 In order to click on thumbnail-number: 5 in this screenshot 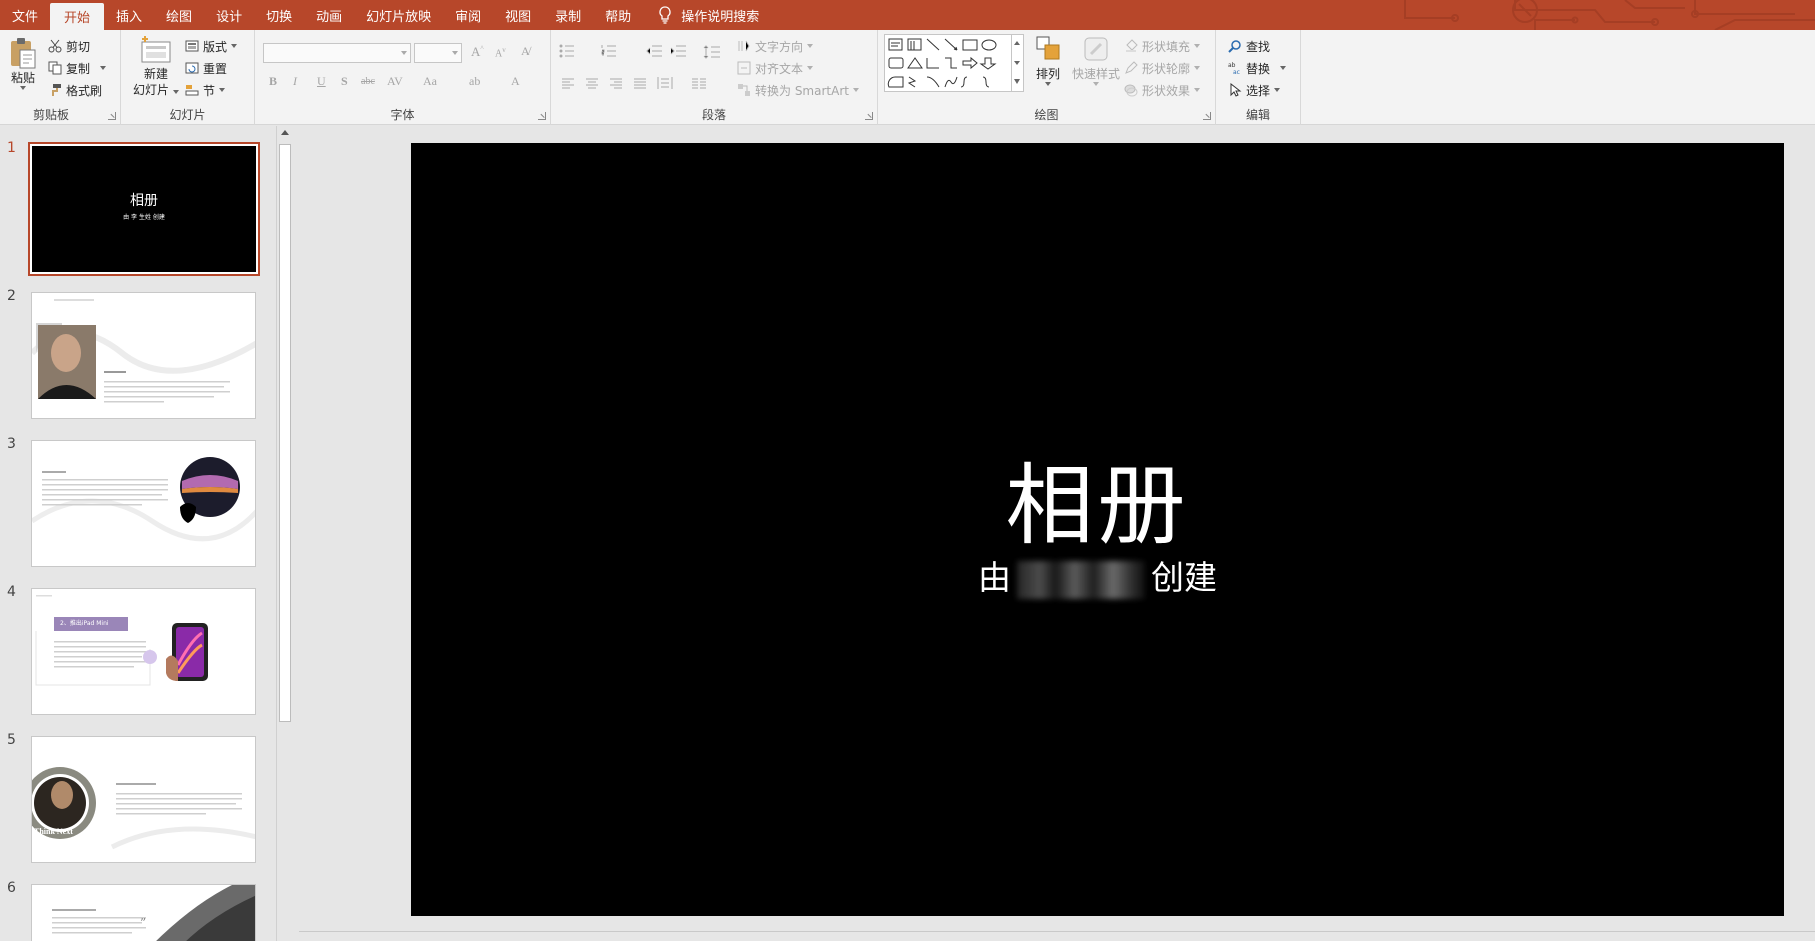, I will do `click(11, 740)`.